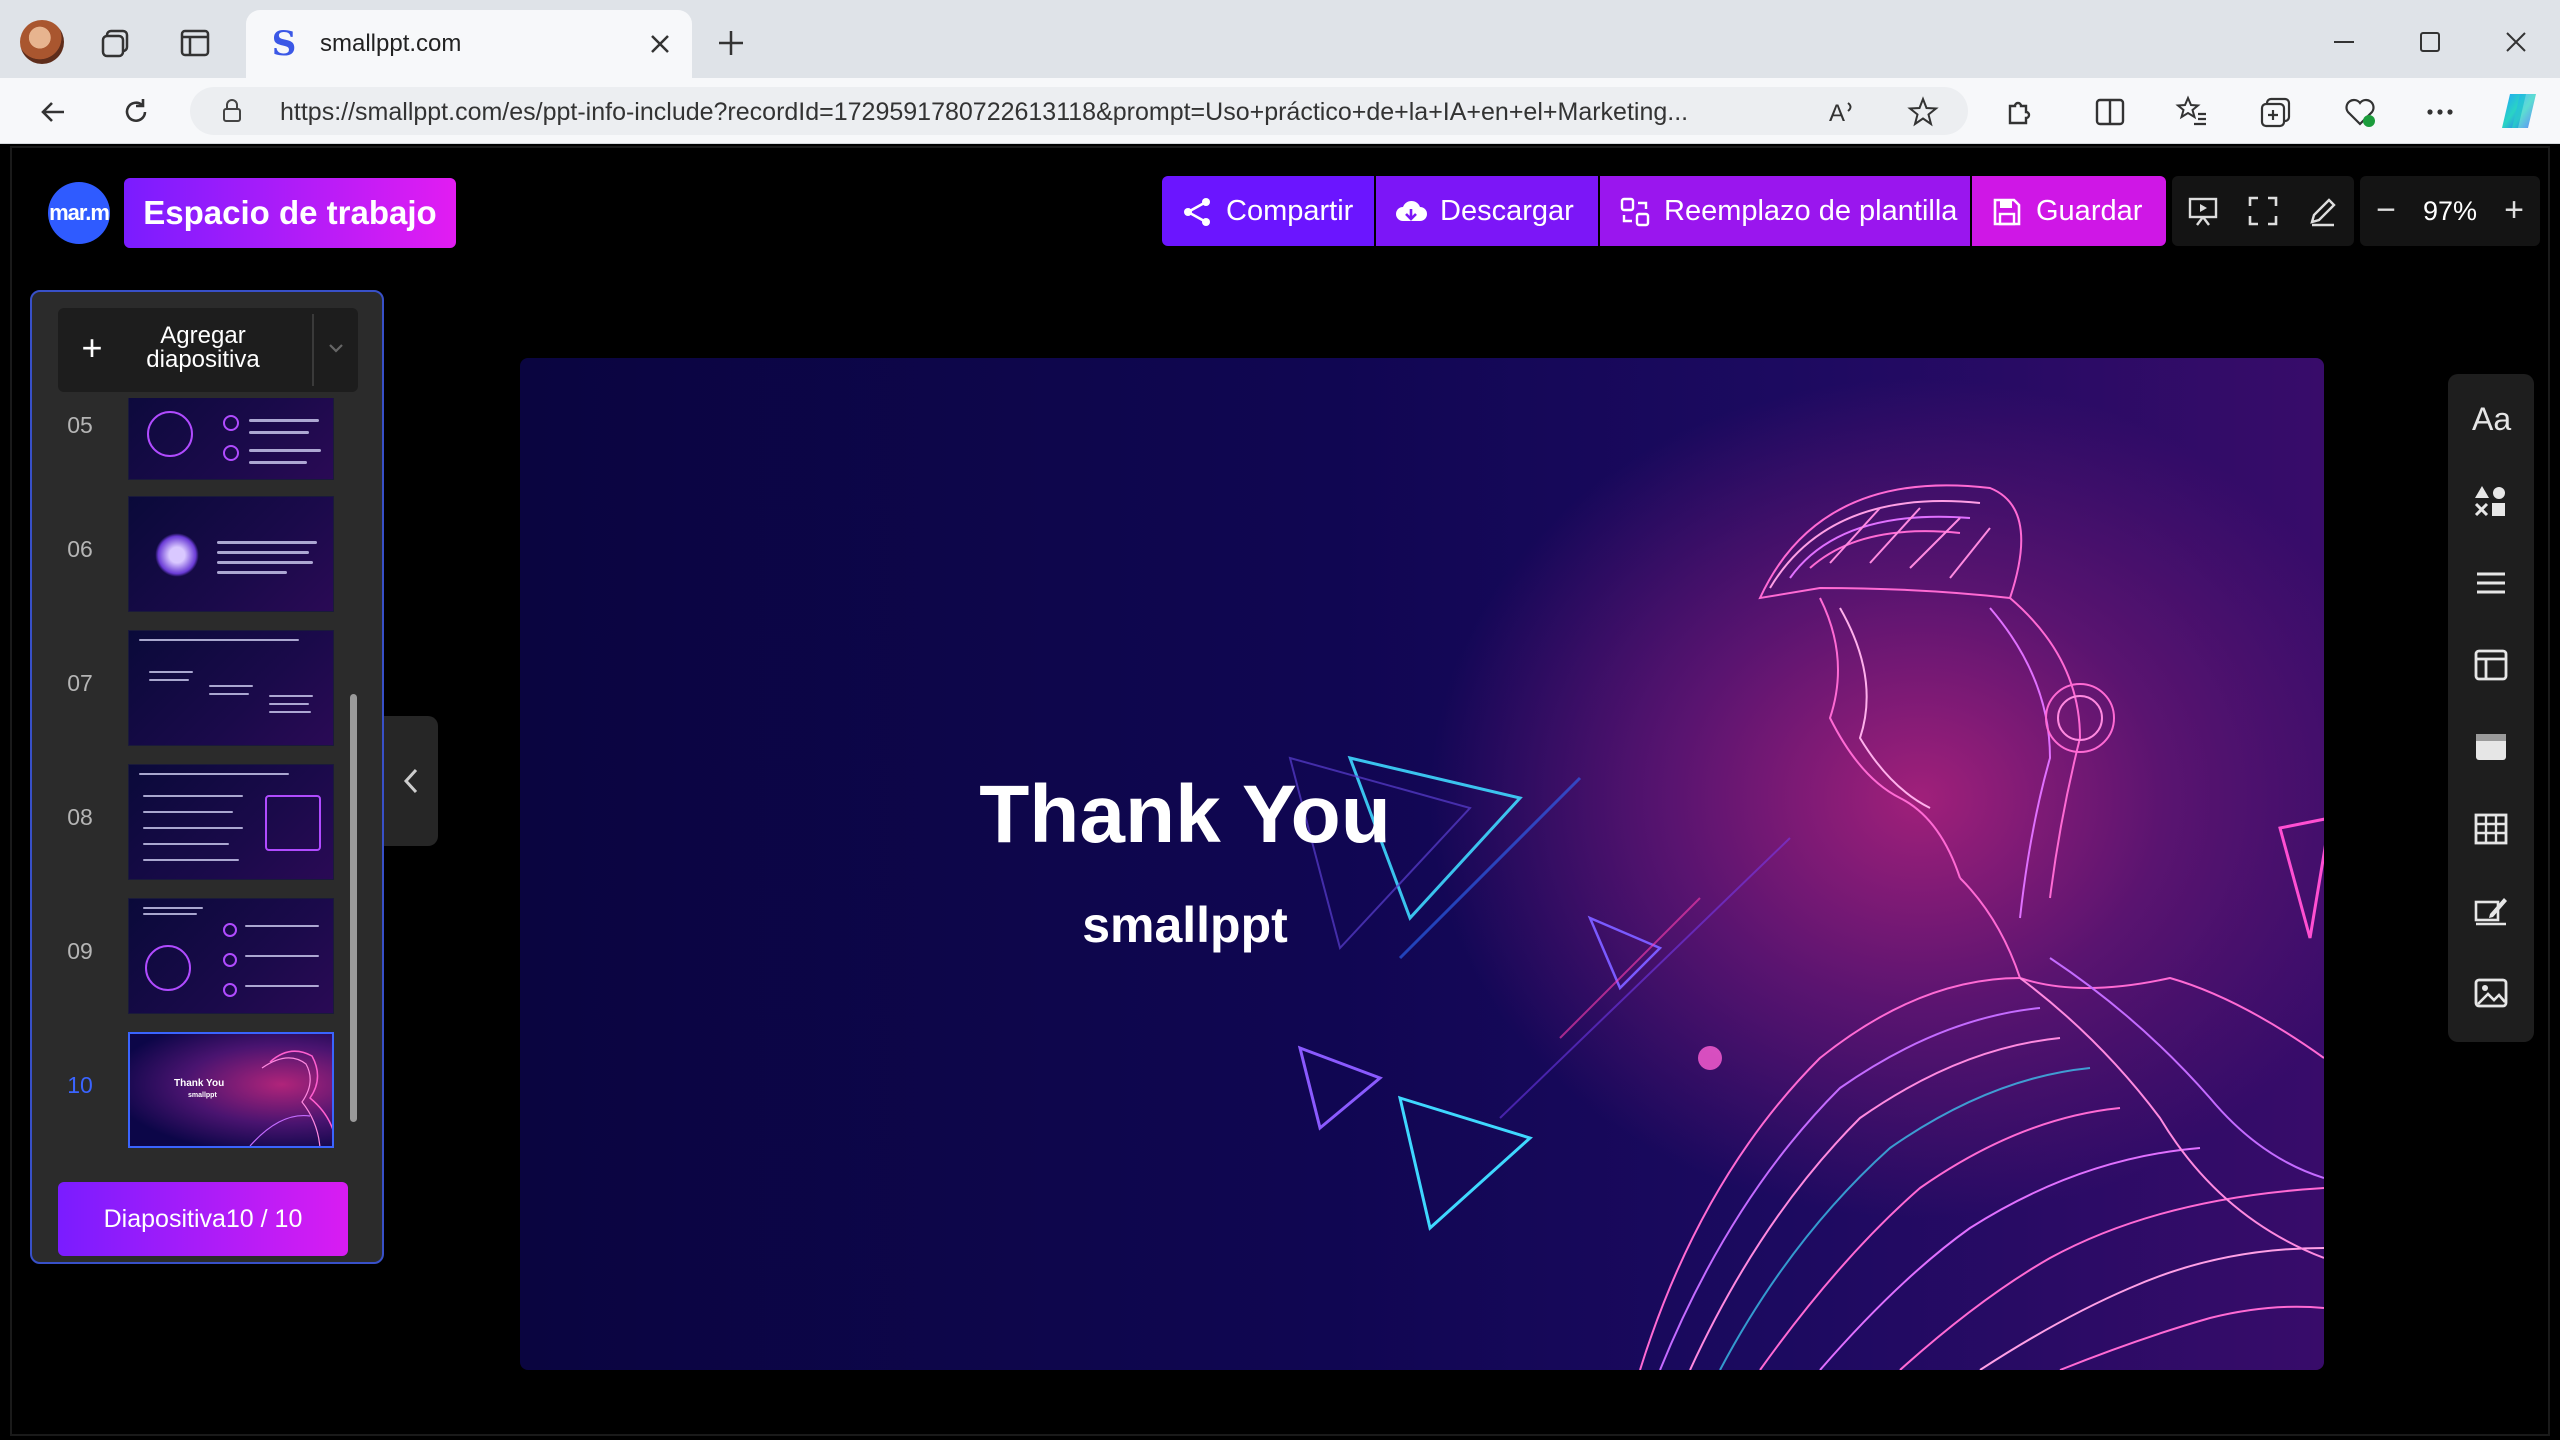  Describe the element at coordinates (1280, 39) in the screenshot. I see `browser-tab-bar: S smallppt.com` at that location.